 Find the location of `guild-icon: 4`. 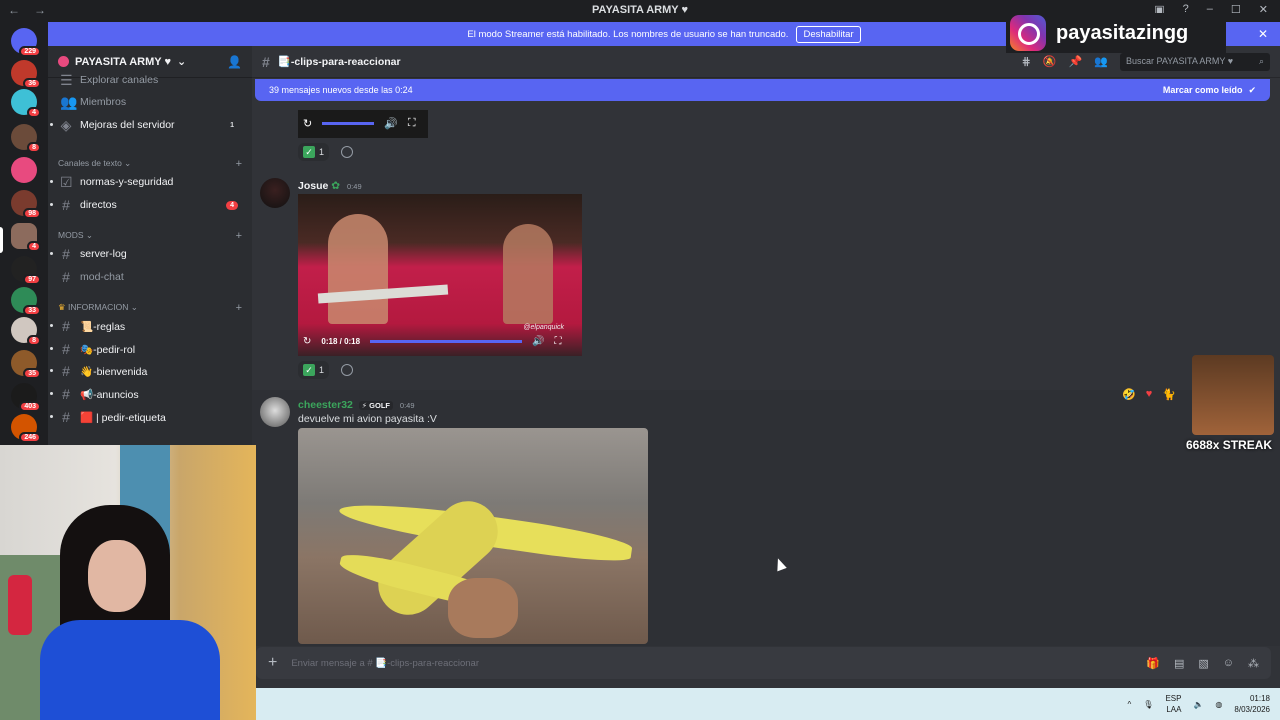

guild-icon: 4 is located at coordinates (26, 103).